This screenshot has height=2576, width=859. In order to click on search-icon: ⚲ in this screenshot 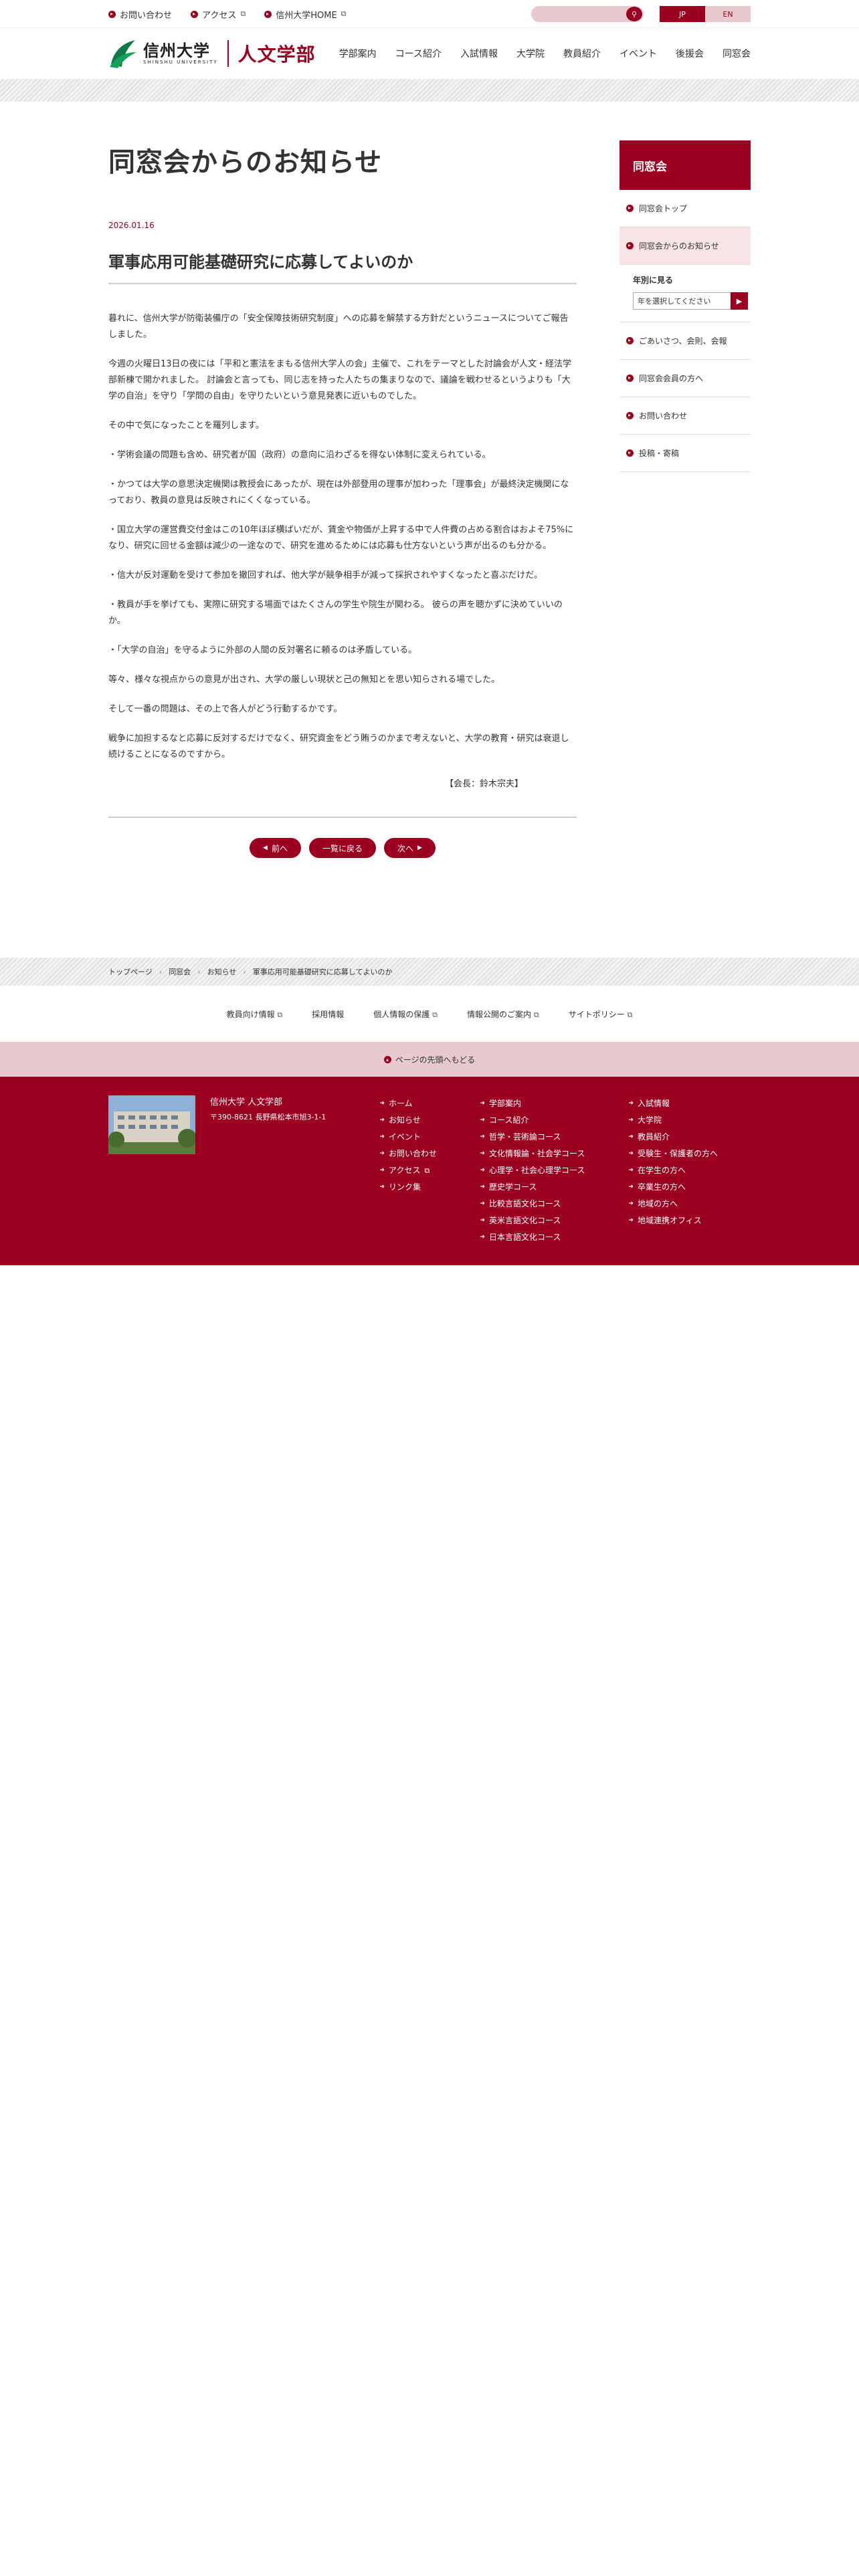, I will do `click(634, 14)`.